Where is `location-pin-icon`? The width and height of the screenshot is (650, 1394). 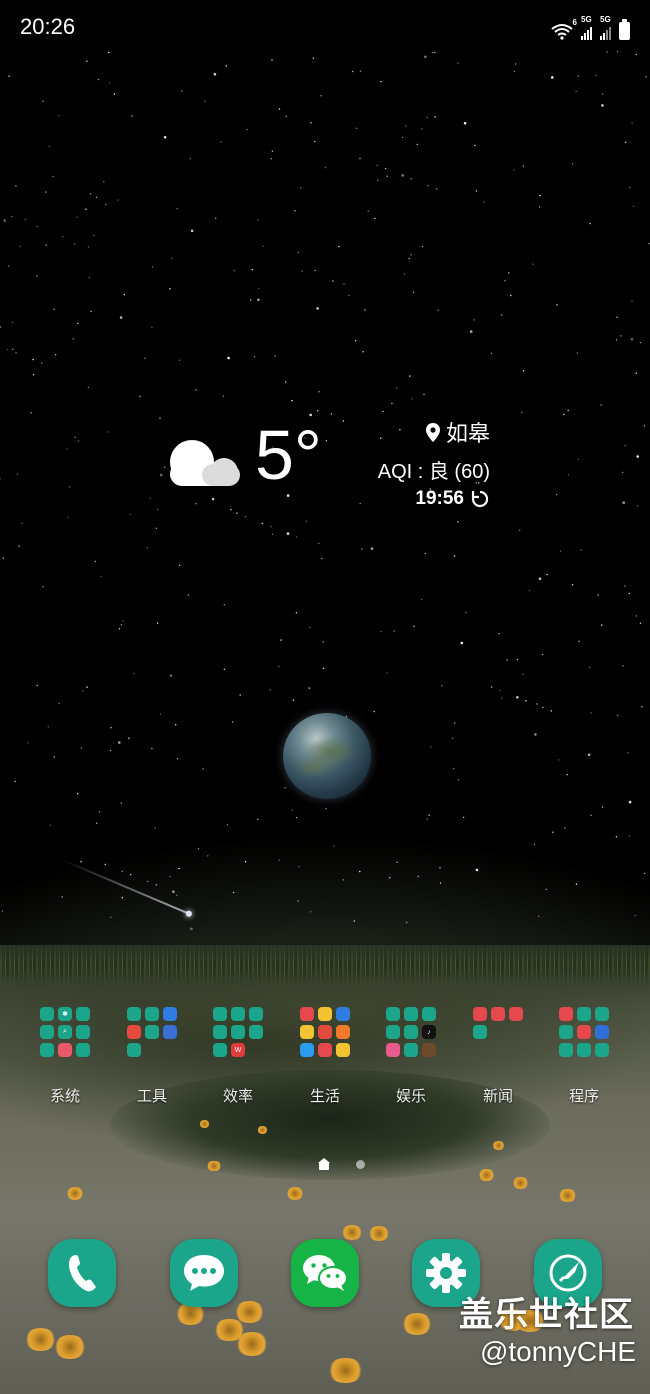 location-pin-icon is located at coordinates (432, 432).